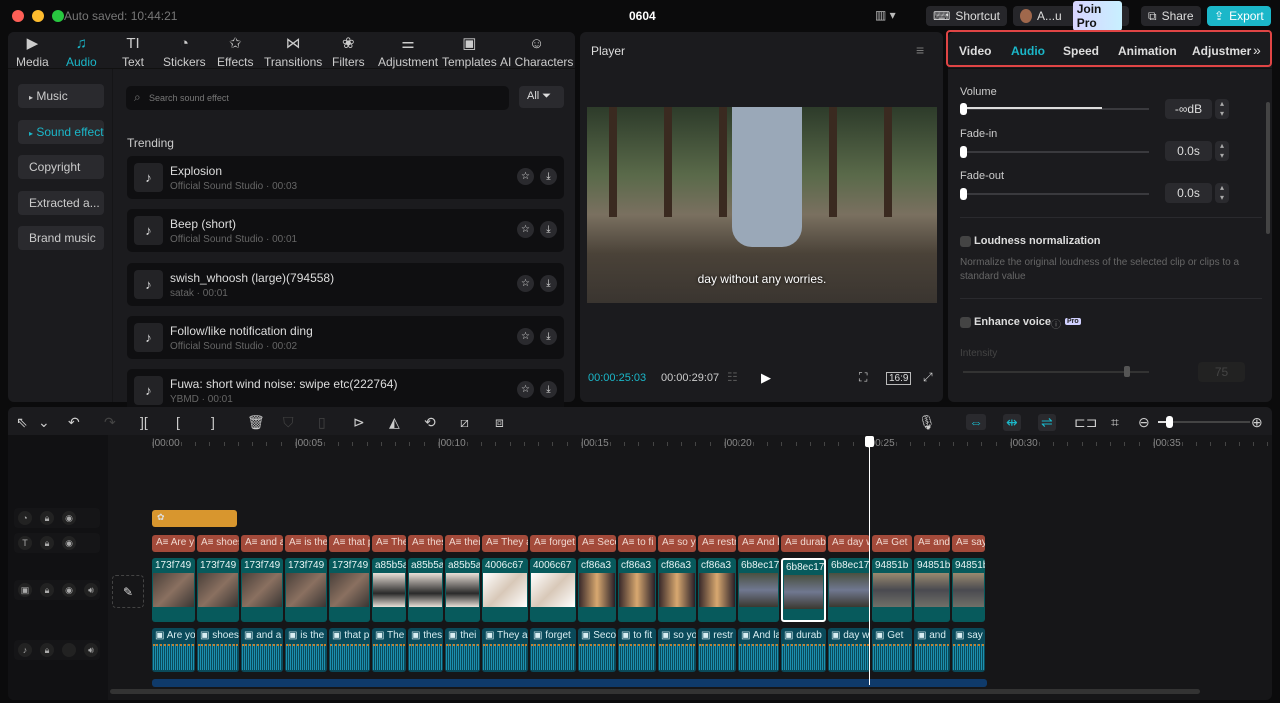 Image resolution: width=1280 pixels, height=703 pixels. Describe the element at coordinates (758, 590) in the screenshot. I see `video-clip: 6b8ec17` at that location.